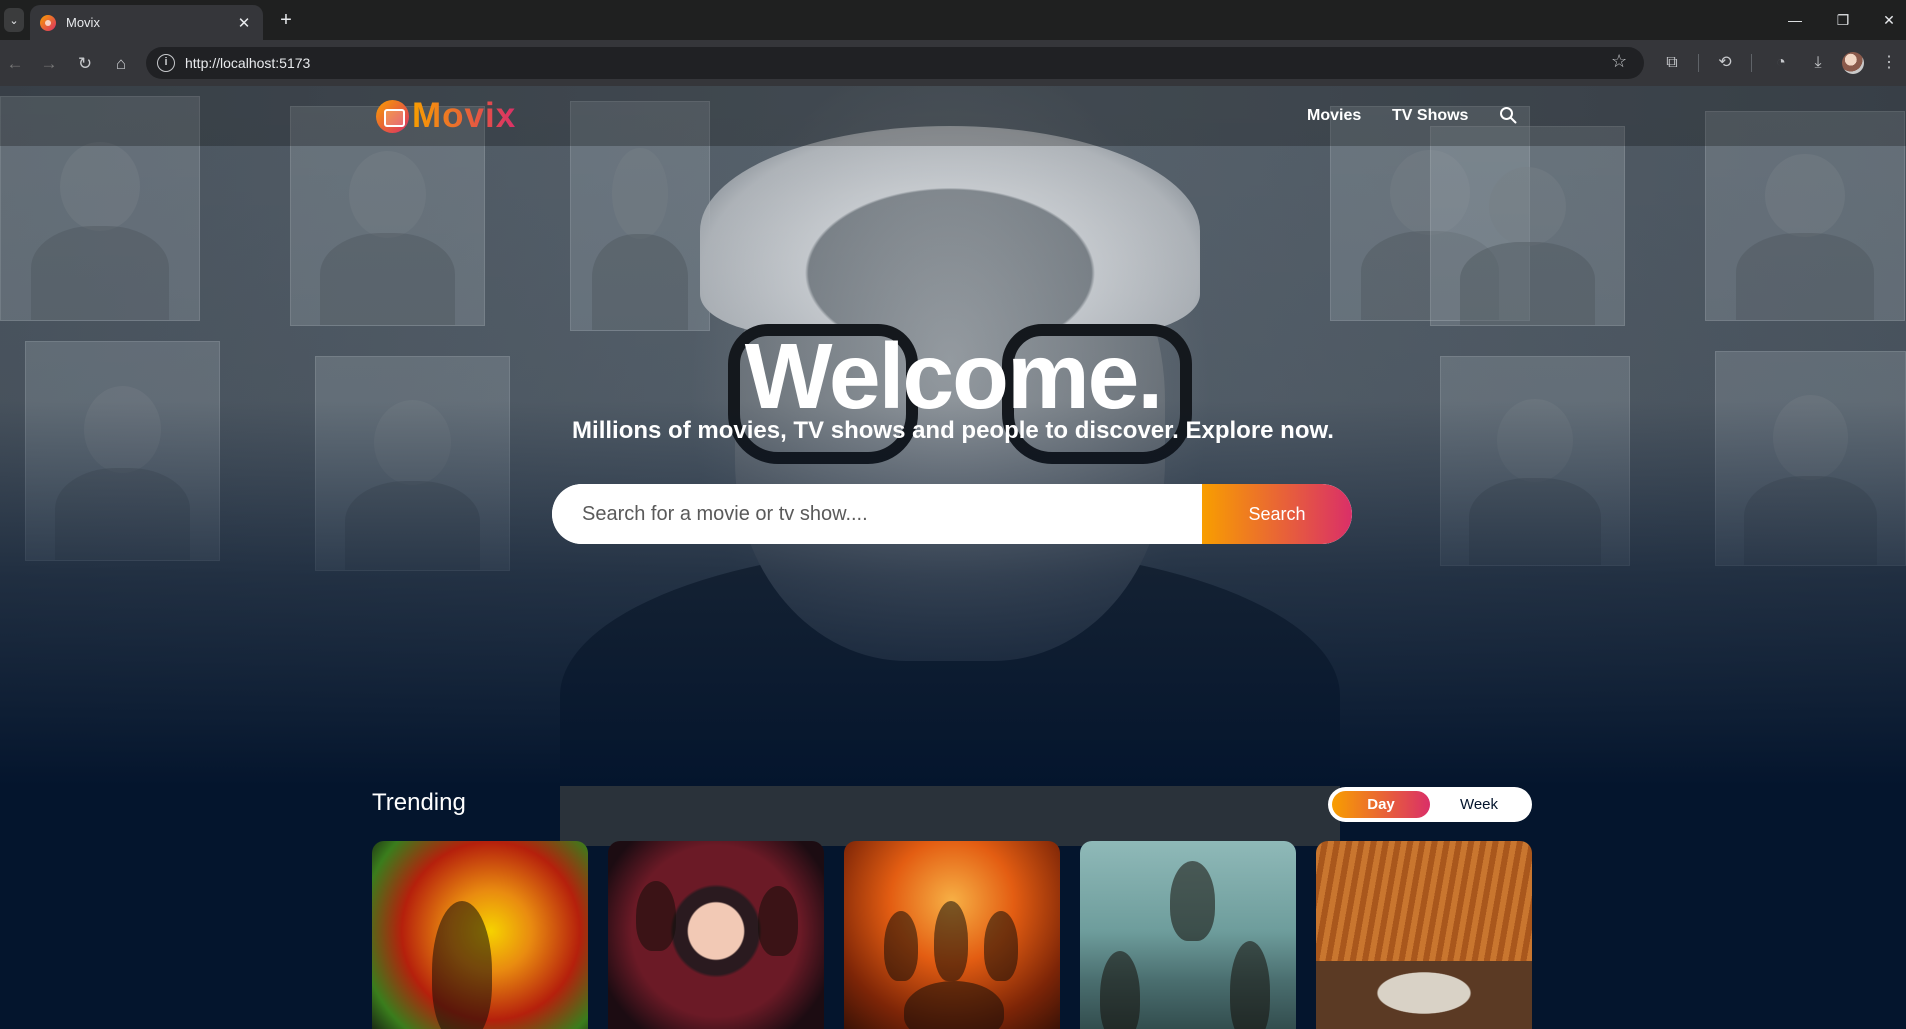 This screenshot has width=1906, height=1029. Describe the element at coordinates (1843, 20) in the screenshot. I see `restore-button: ❐` at that location.